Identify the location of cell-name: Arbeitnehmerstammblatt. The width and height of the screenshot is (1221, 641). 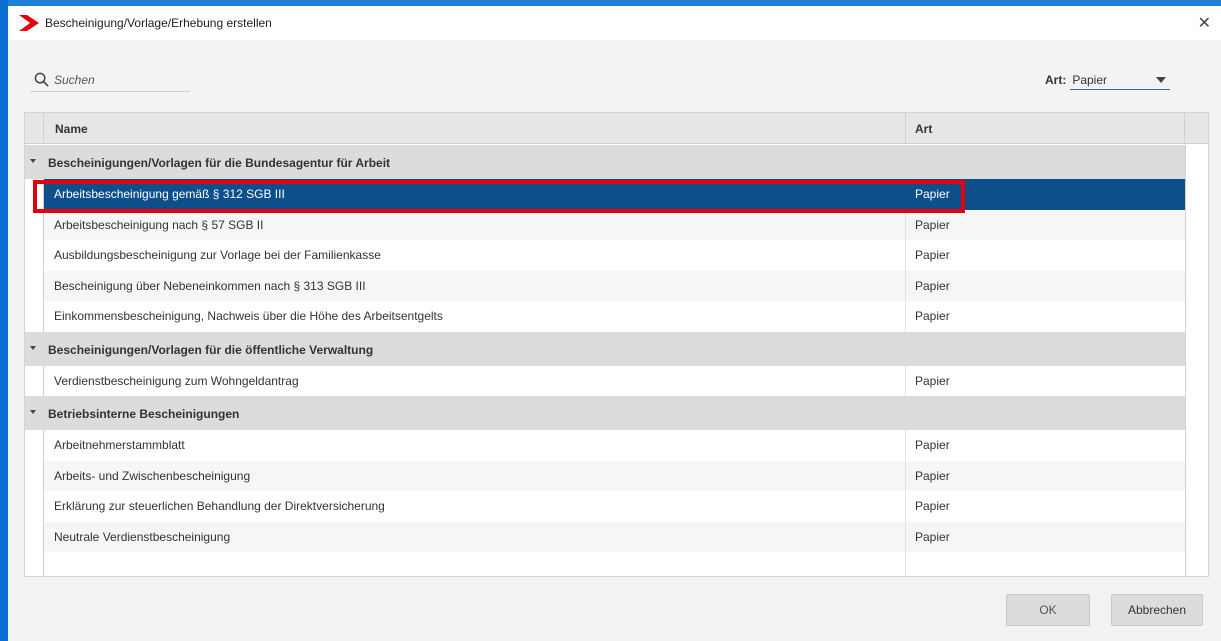
(119, 445).